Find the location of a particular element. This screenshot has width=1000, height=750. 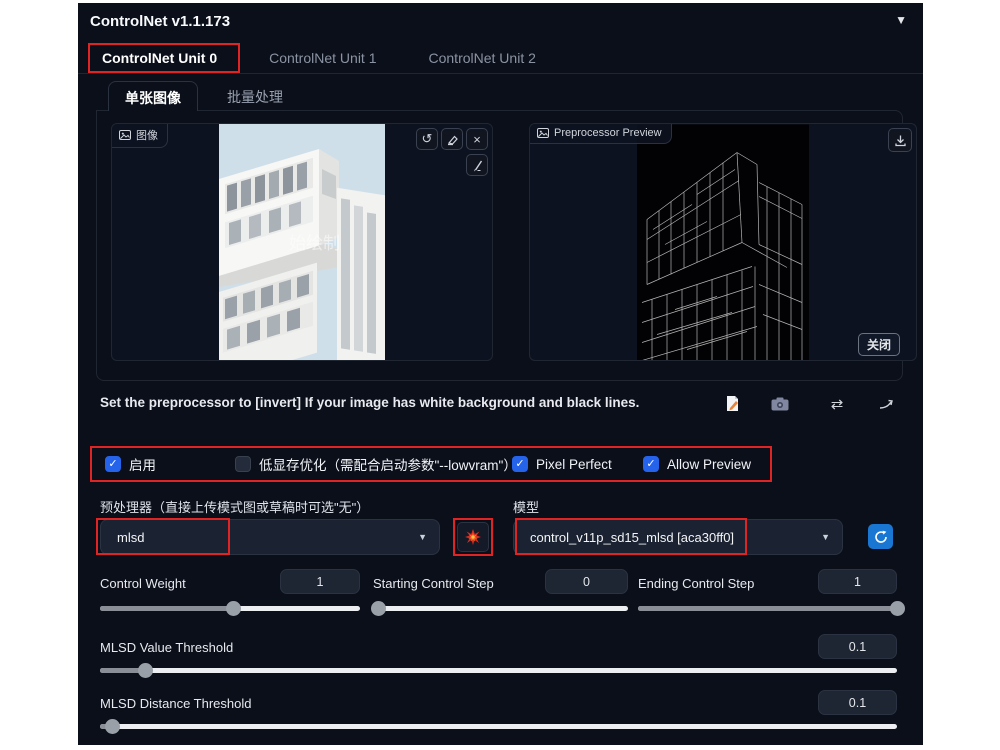

run-preprocessor-button is located at coordinates (473, 537).